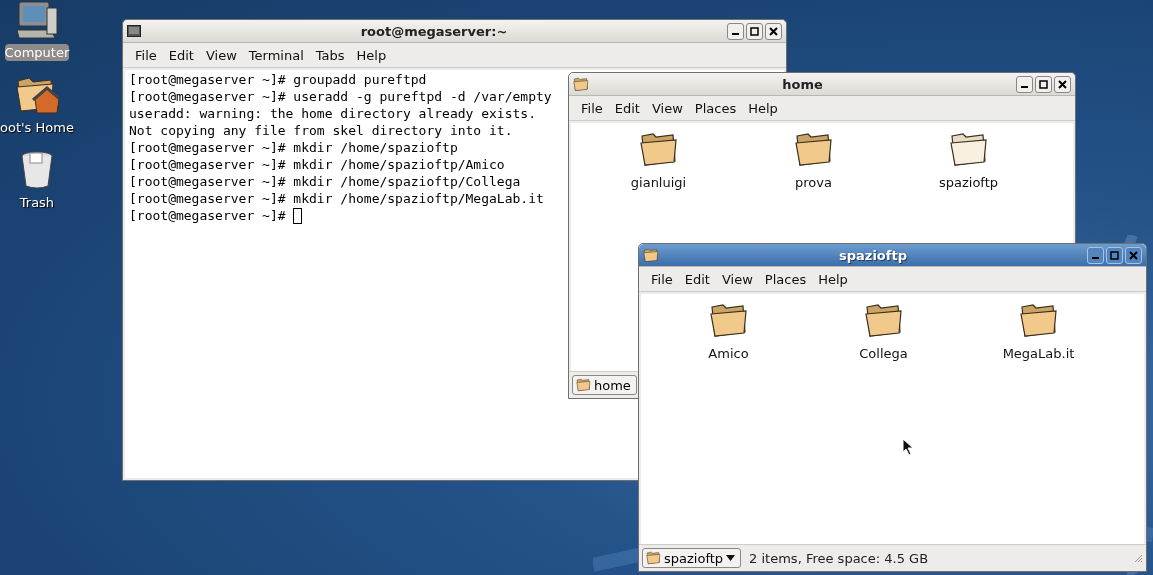 The image size is (1153, 575). I want to click on window-title: root@megaserver:~, so click(434, 31).